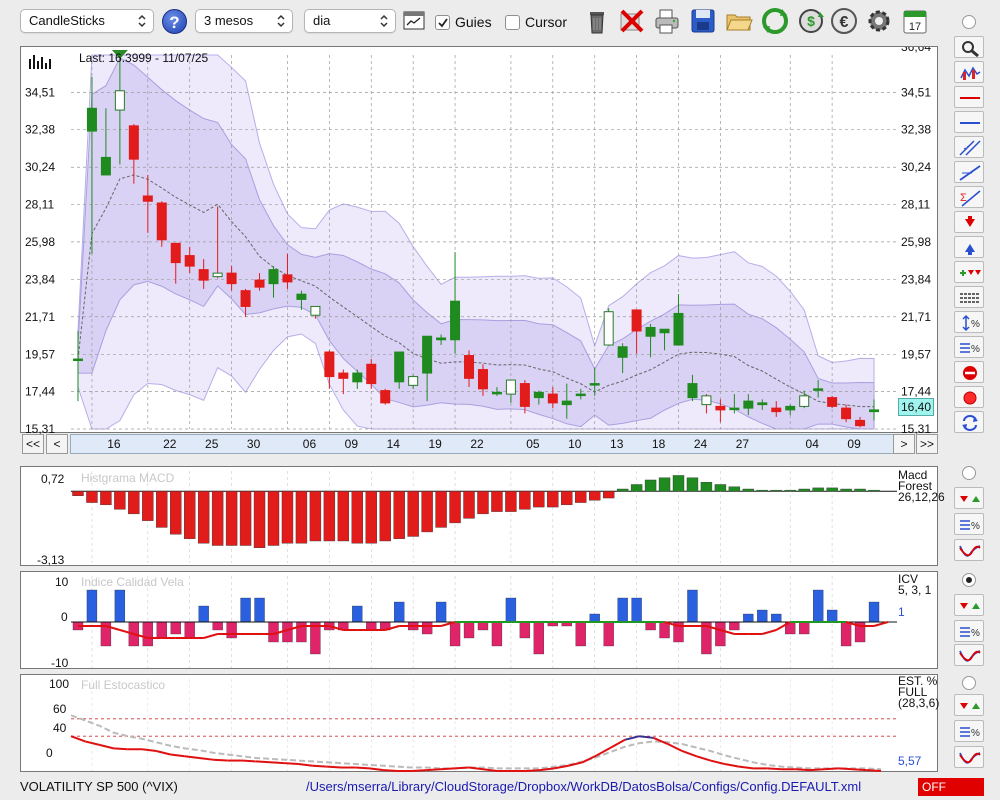  Describe the element at coordinates (969, 22) in the screenshot. I see `panel-radio-main` at that location.